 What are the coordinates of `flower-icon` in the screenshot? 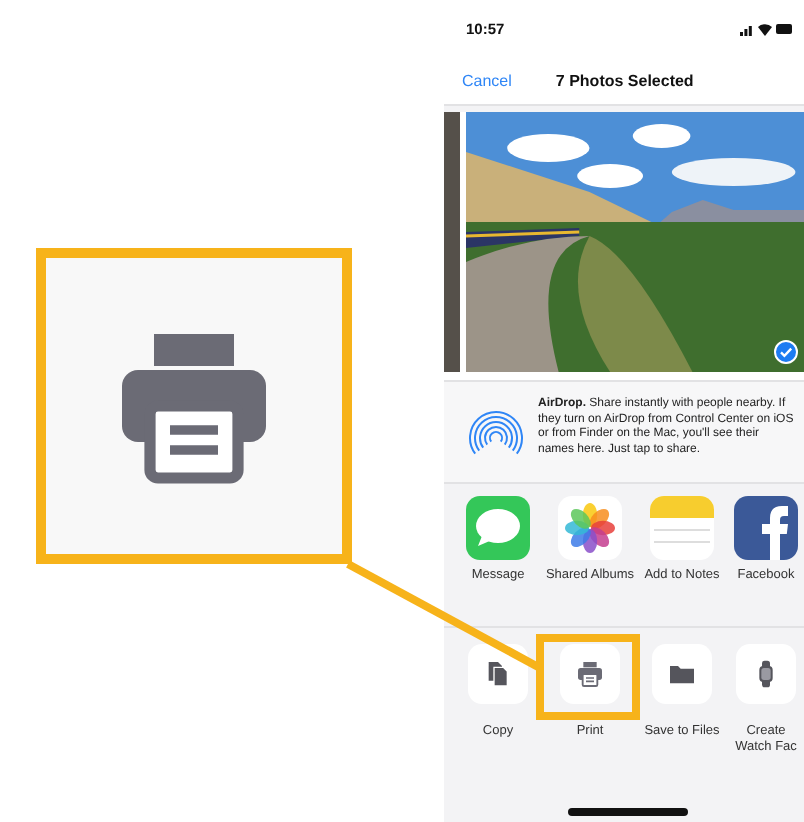 It's located at (590, 528).